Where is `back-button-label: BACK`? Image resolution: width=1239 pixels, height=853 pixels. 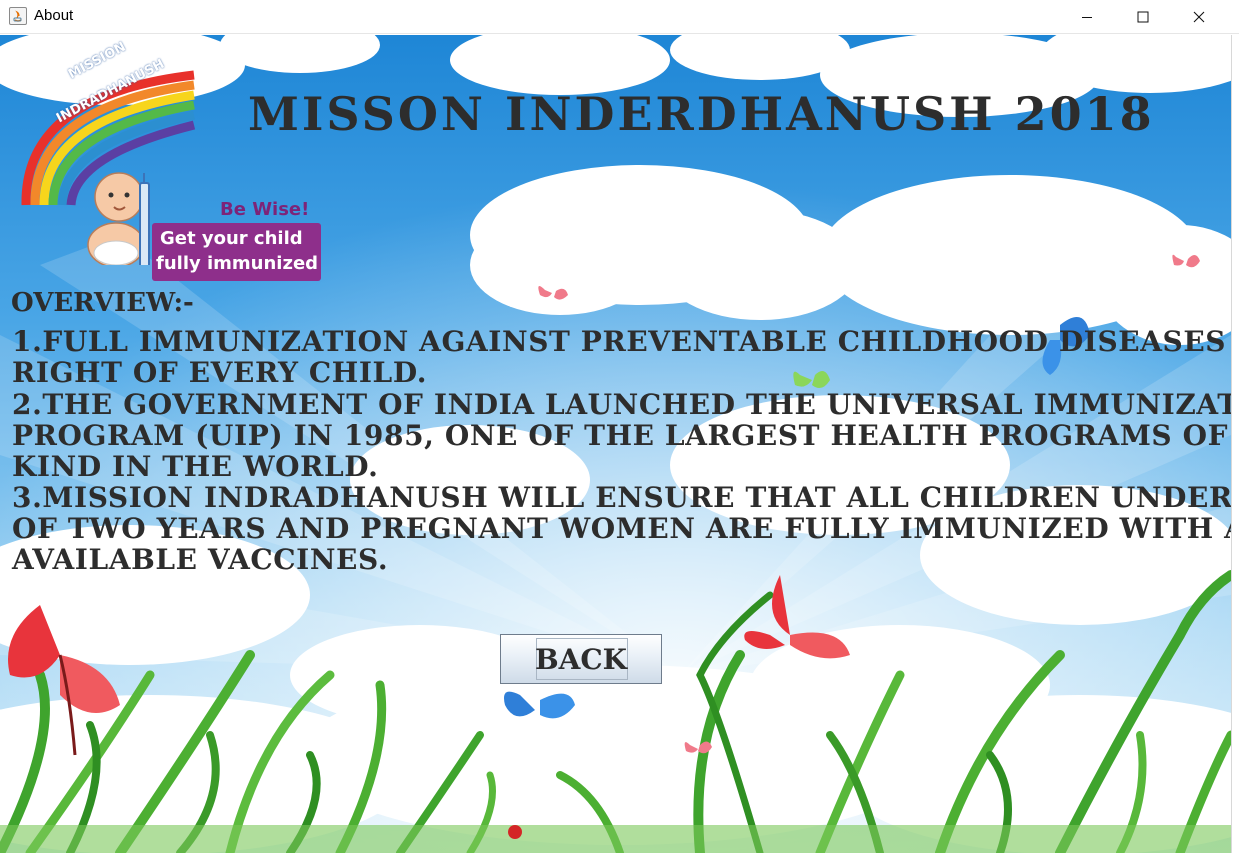
back-button-label: BACK is located at coordinates (580, 659).